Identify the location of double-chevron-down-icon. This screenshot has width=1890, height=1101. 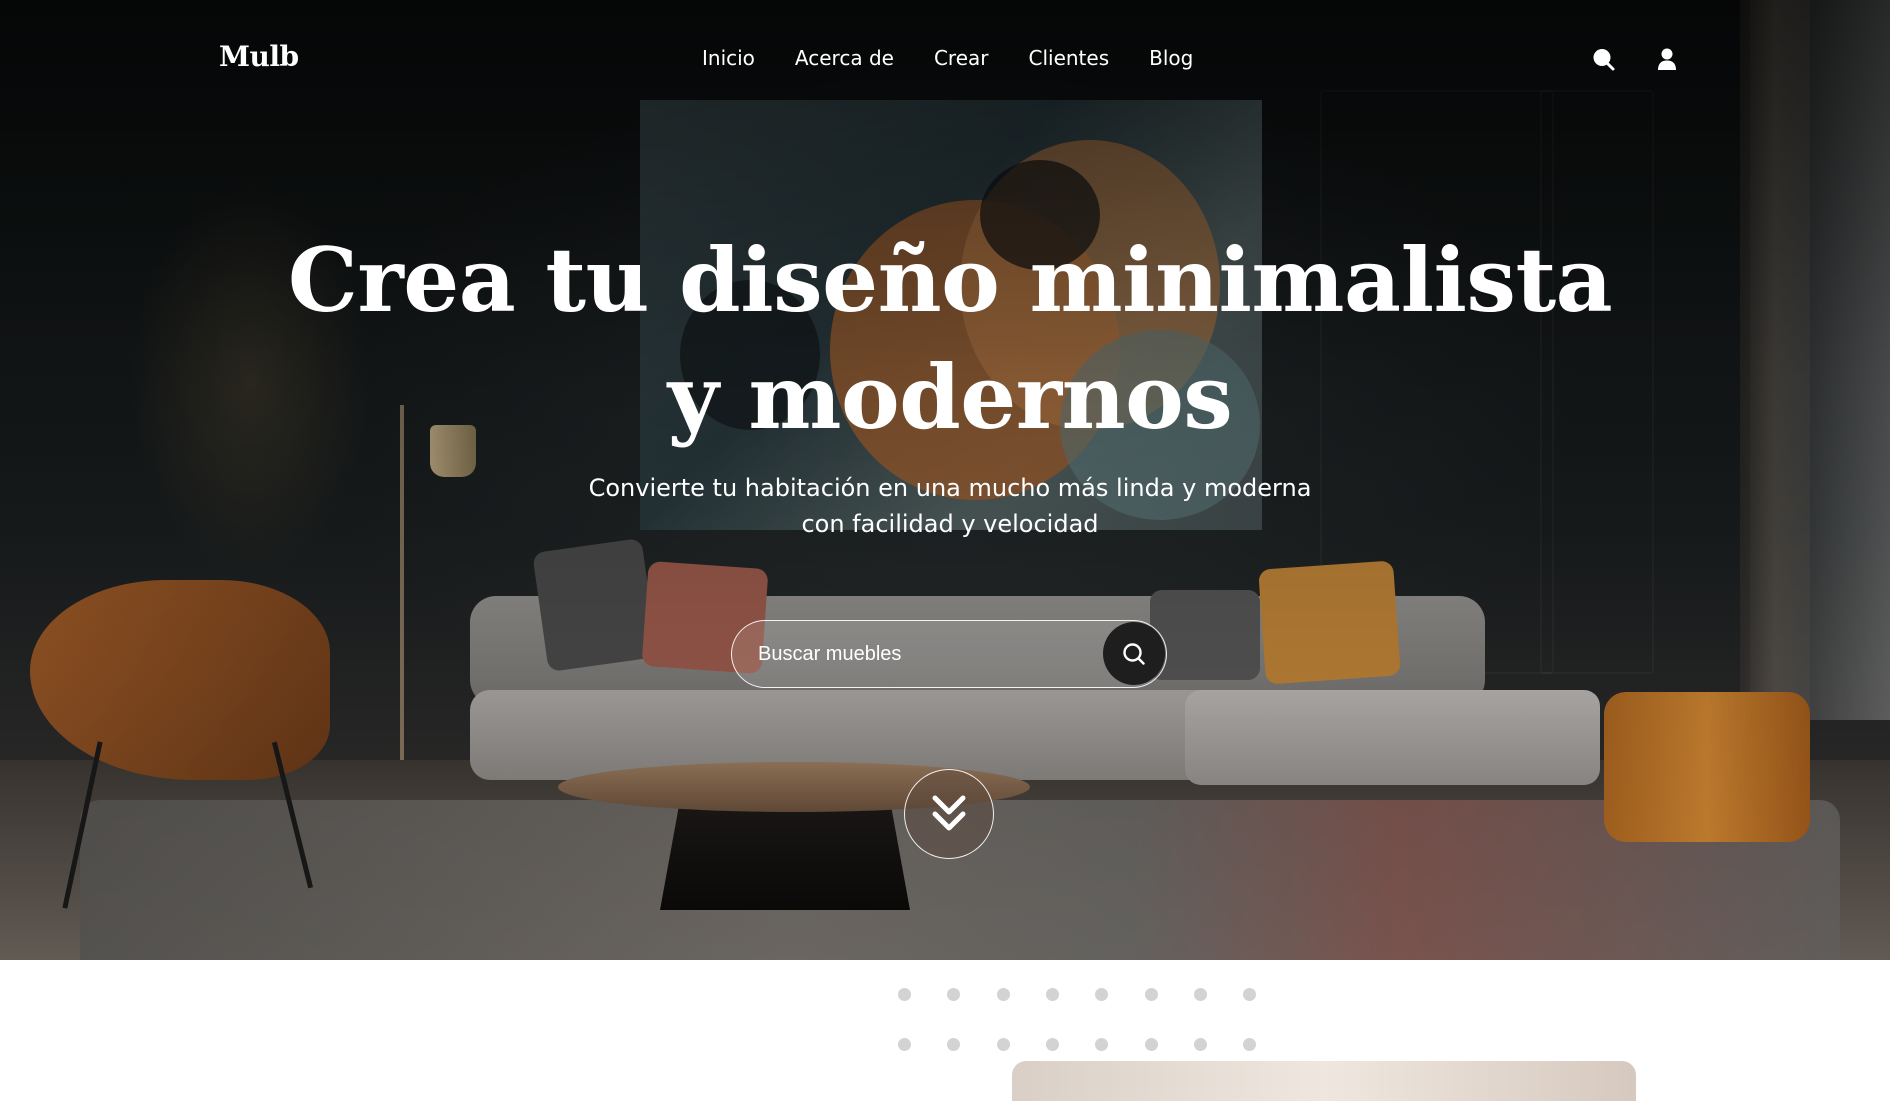
(949, 813).